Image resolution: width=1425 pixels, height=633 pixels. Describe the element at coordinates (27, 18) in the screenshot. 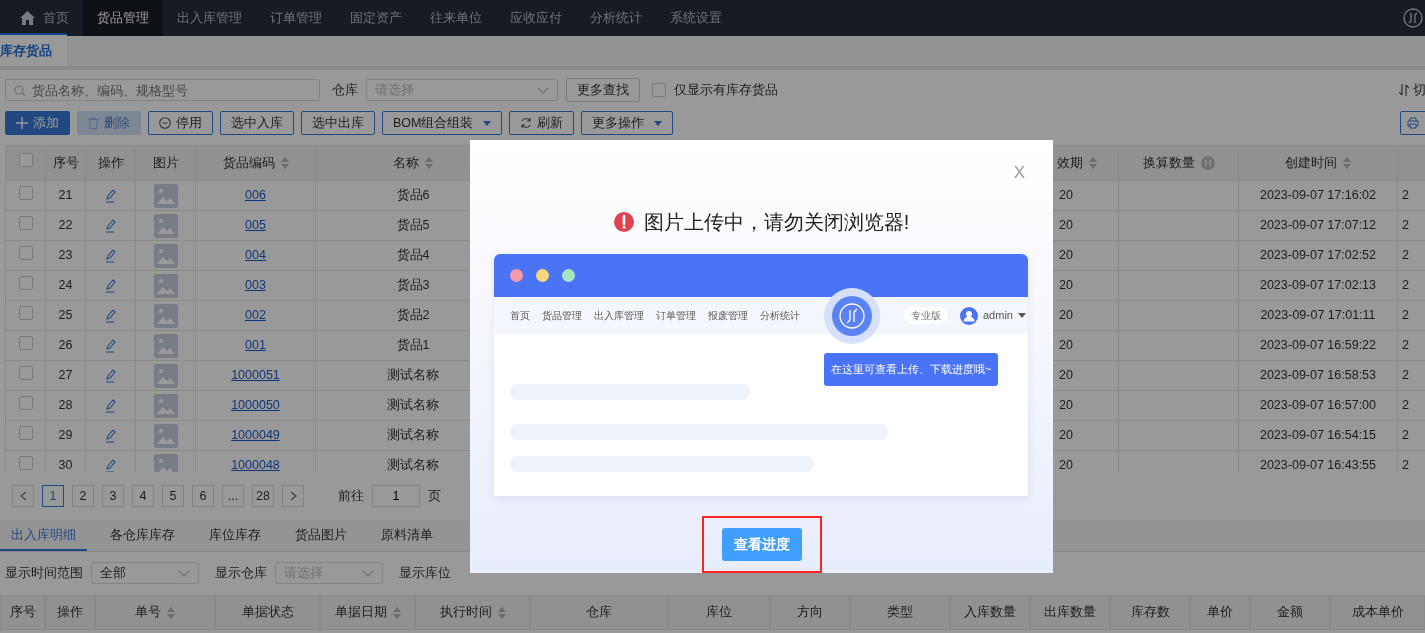

I see `home-icon` at that location.